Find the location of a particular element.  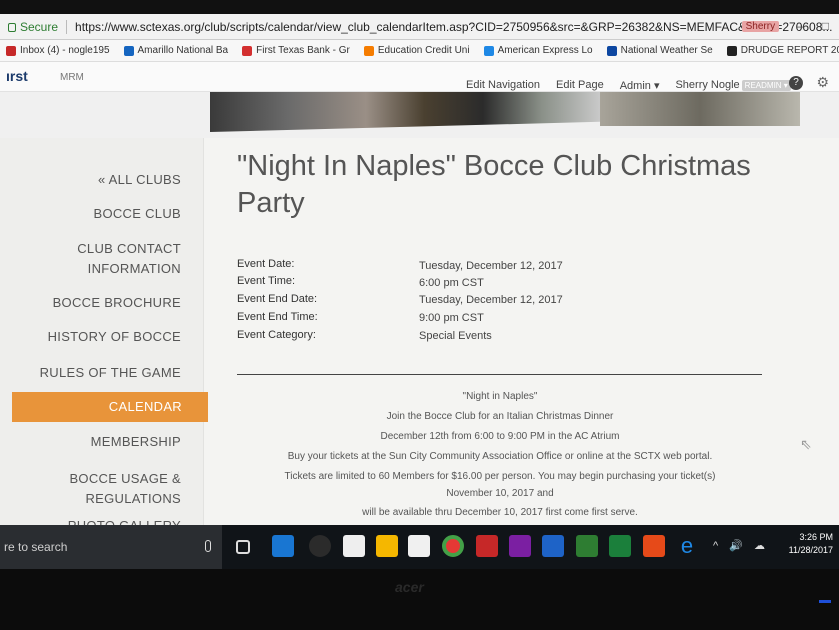

bookmark-item: Inbox (4) - nogle195 is located at coordinates (58, 50).